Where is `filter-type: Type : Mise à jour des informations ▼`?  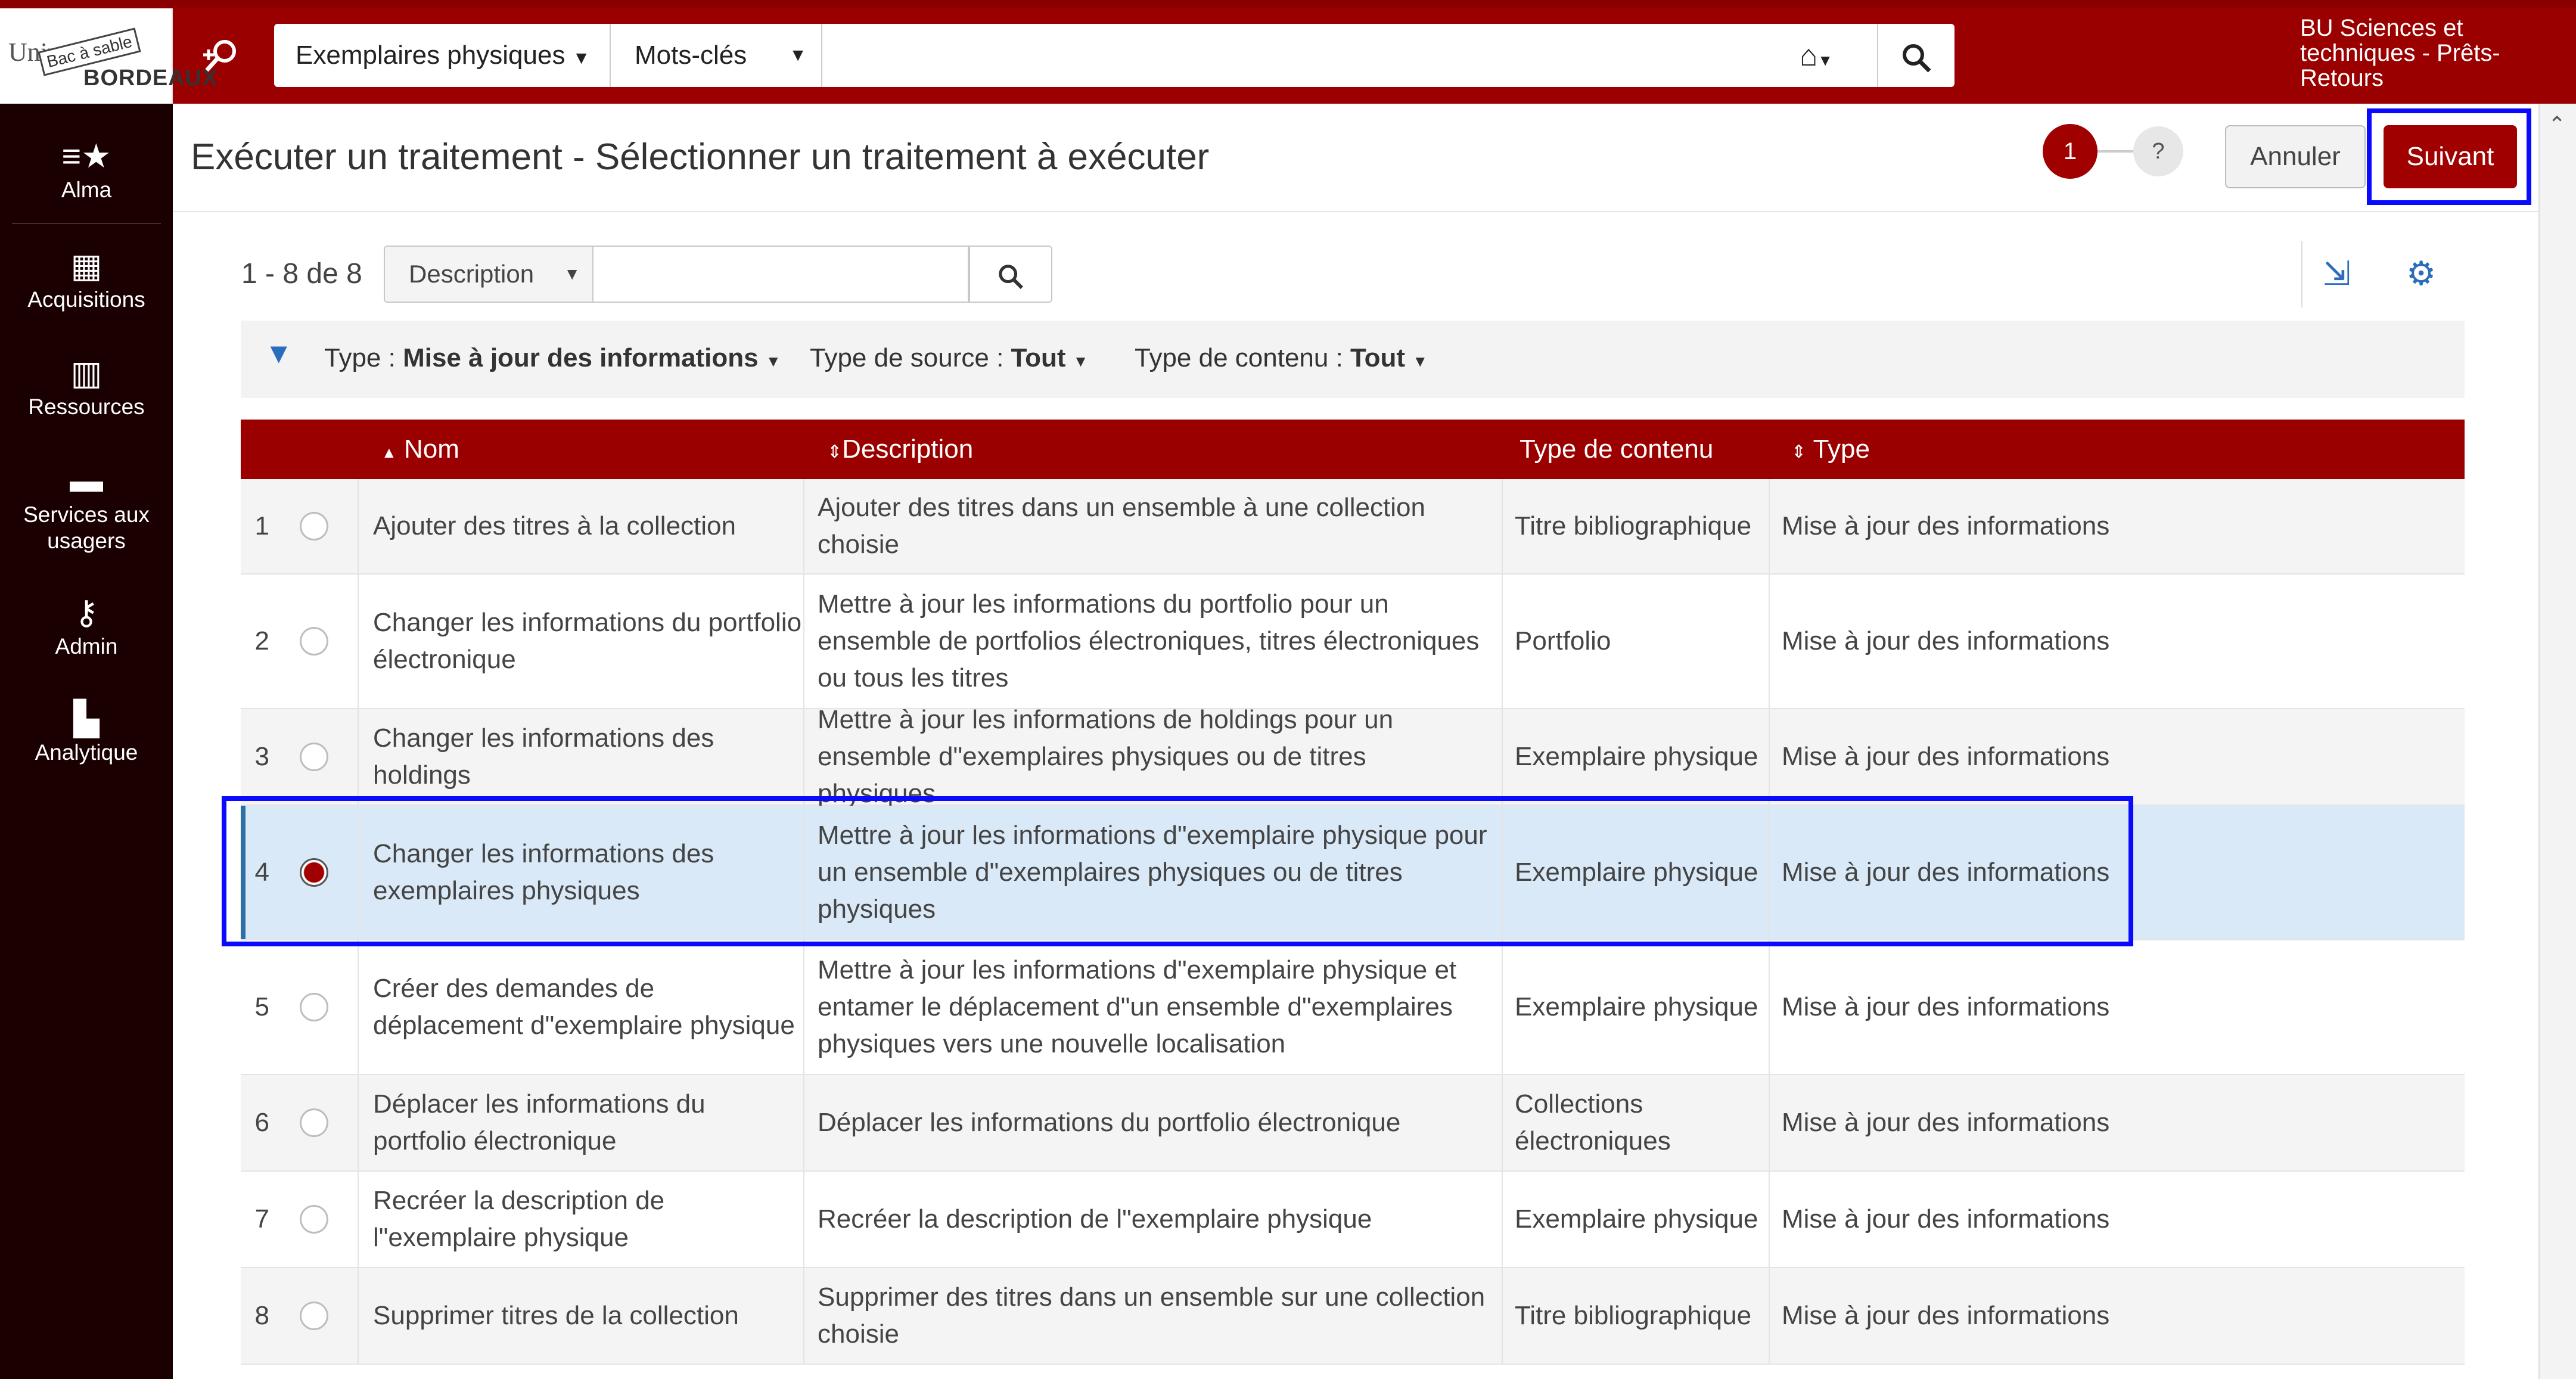 filter-type: Type : Mise à jour des informations ▼ is located at coordinates (552, 358).